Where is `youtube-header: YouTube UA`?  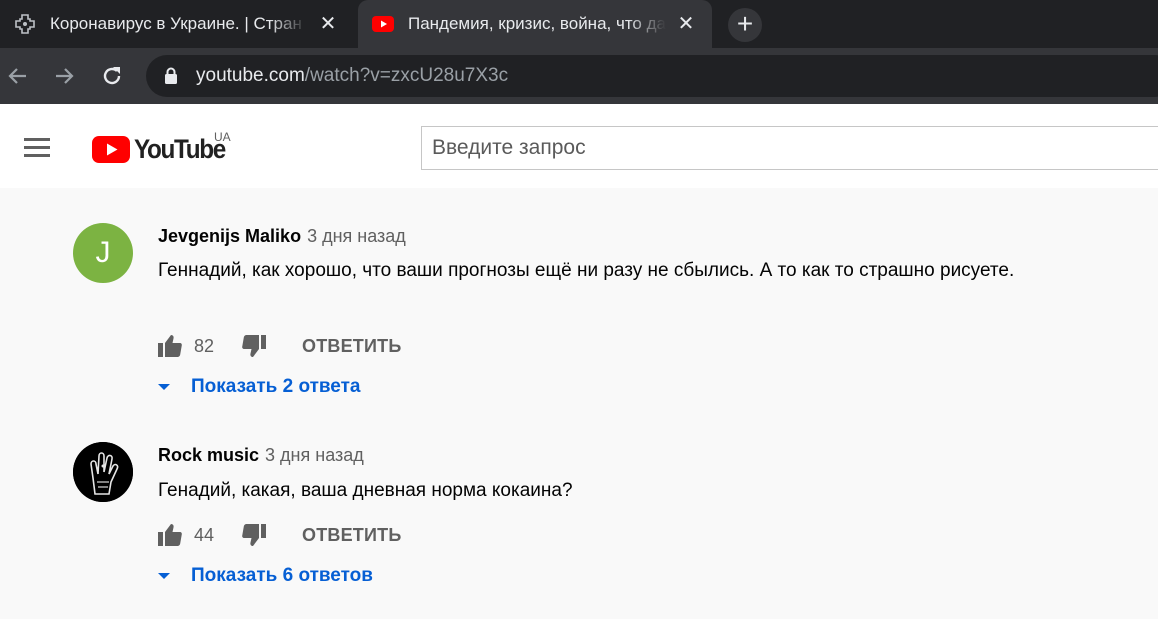 youtube-header: YouTube UA is located at coordinates (579, 146).